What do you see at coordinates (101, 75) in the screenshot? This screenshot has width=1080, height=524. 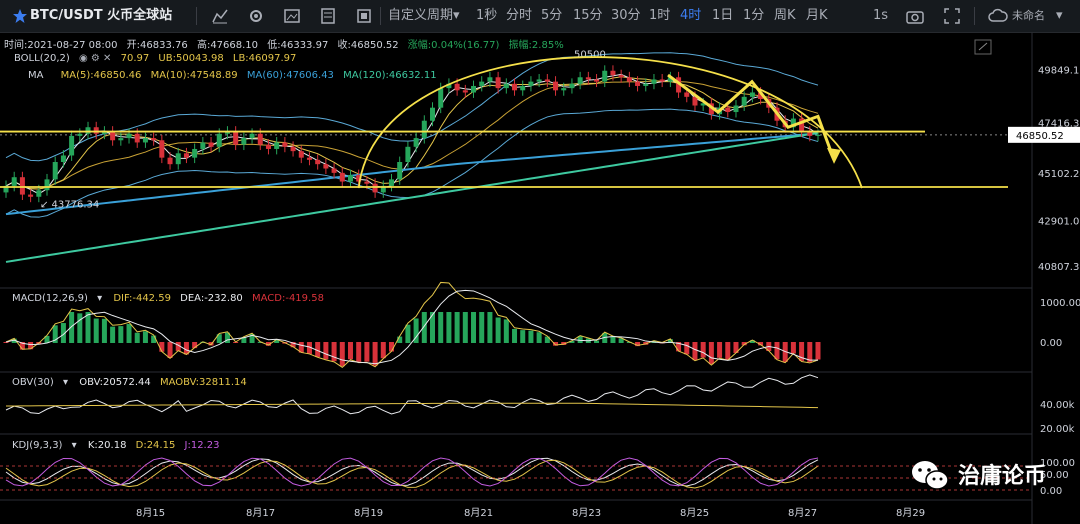 I see `ma5: MA(5):46850.46` at bounding box center [101, 75].